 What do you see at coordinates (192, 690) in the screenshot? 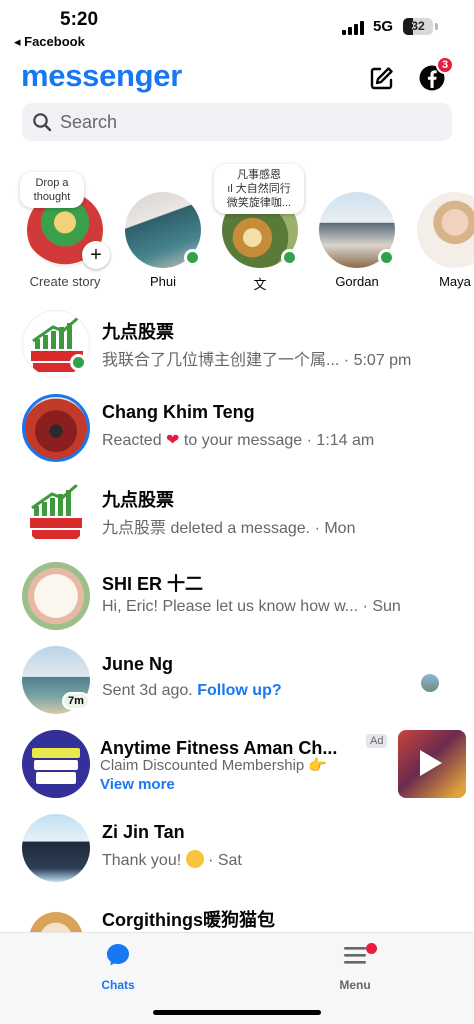
I see `chat-preview: Sent 3d ago. Follow up?` at bounding box center [192, 690].